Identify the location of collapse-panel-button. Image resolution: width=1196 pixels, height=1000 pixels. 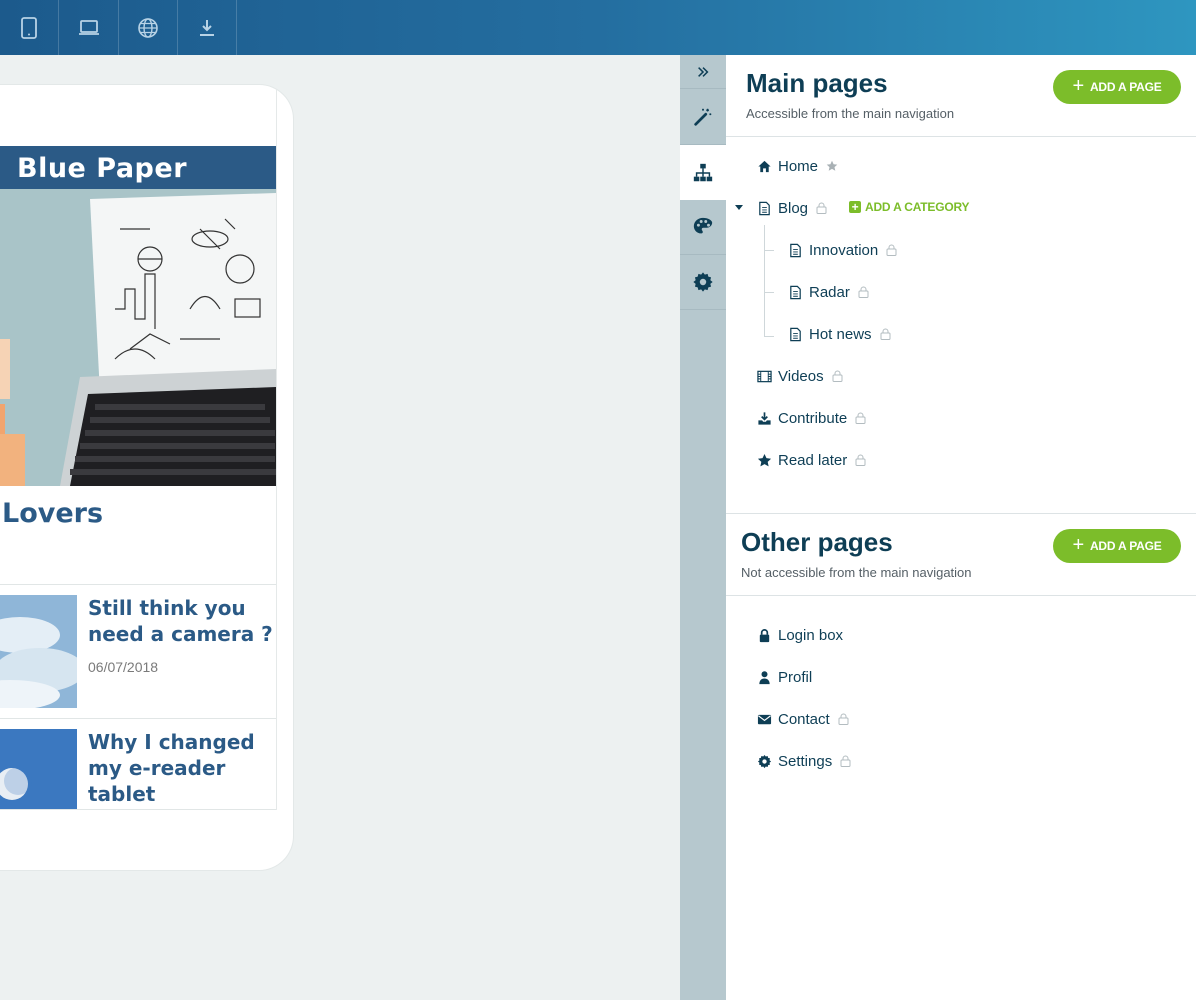
(703, 72).